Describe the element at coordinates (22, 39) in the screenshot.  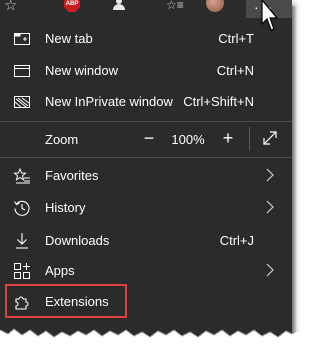
I see `new-tab-icon` at that location.